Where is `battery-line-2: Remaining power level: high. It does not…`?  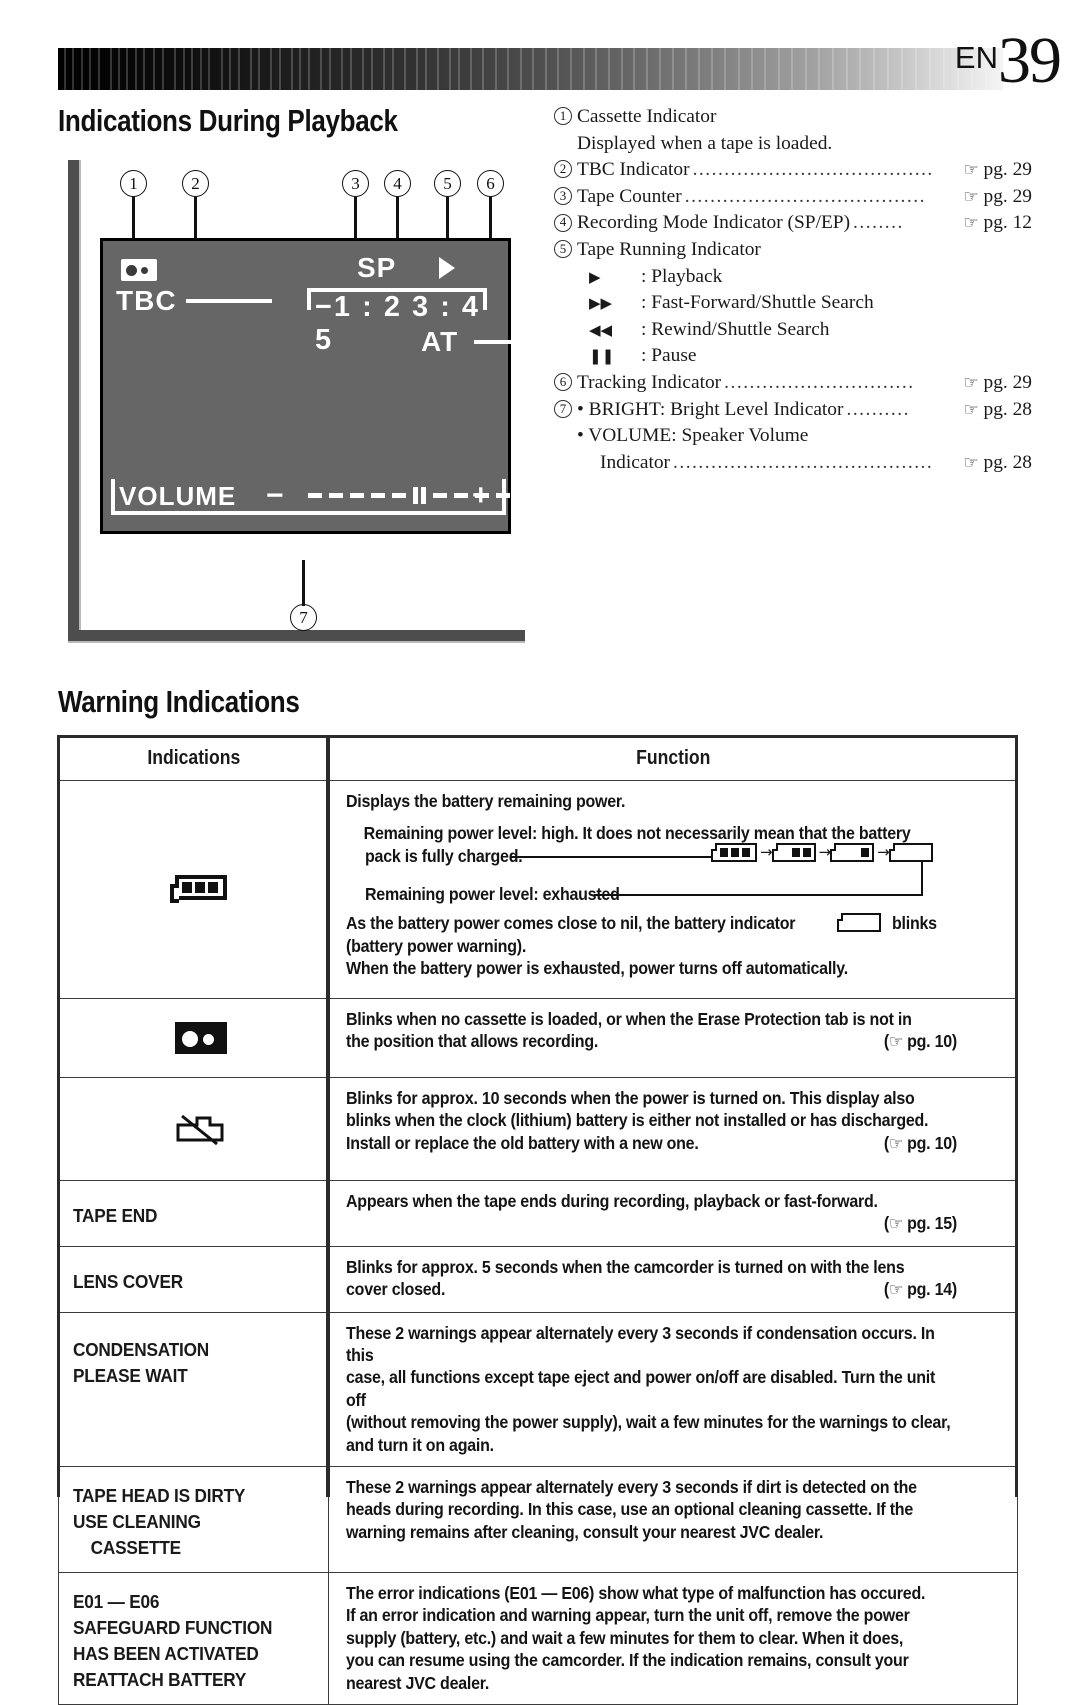
battery-line-2: Remaining power level: high. It does not… is located at coordinates (637, 833).